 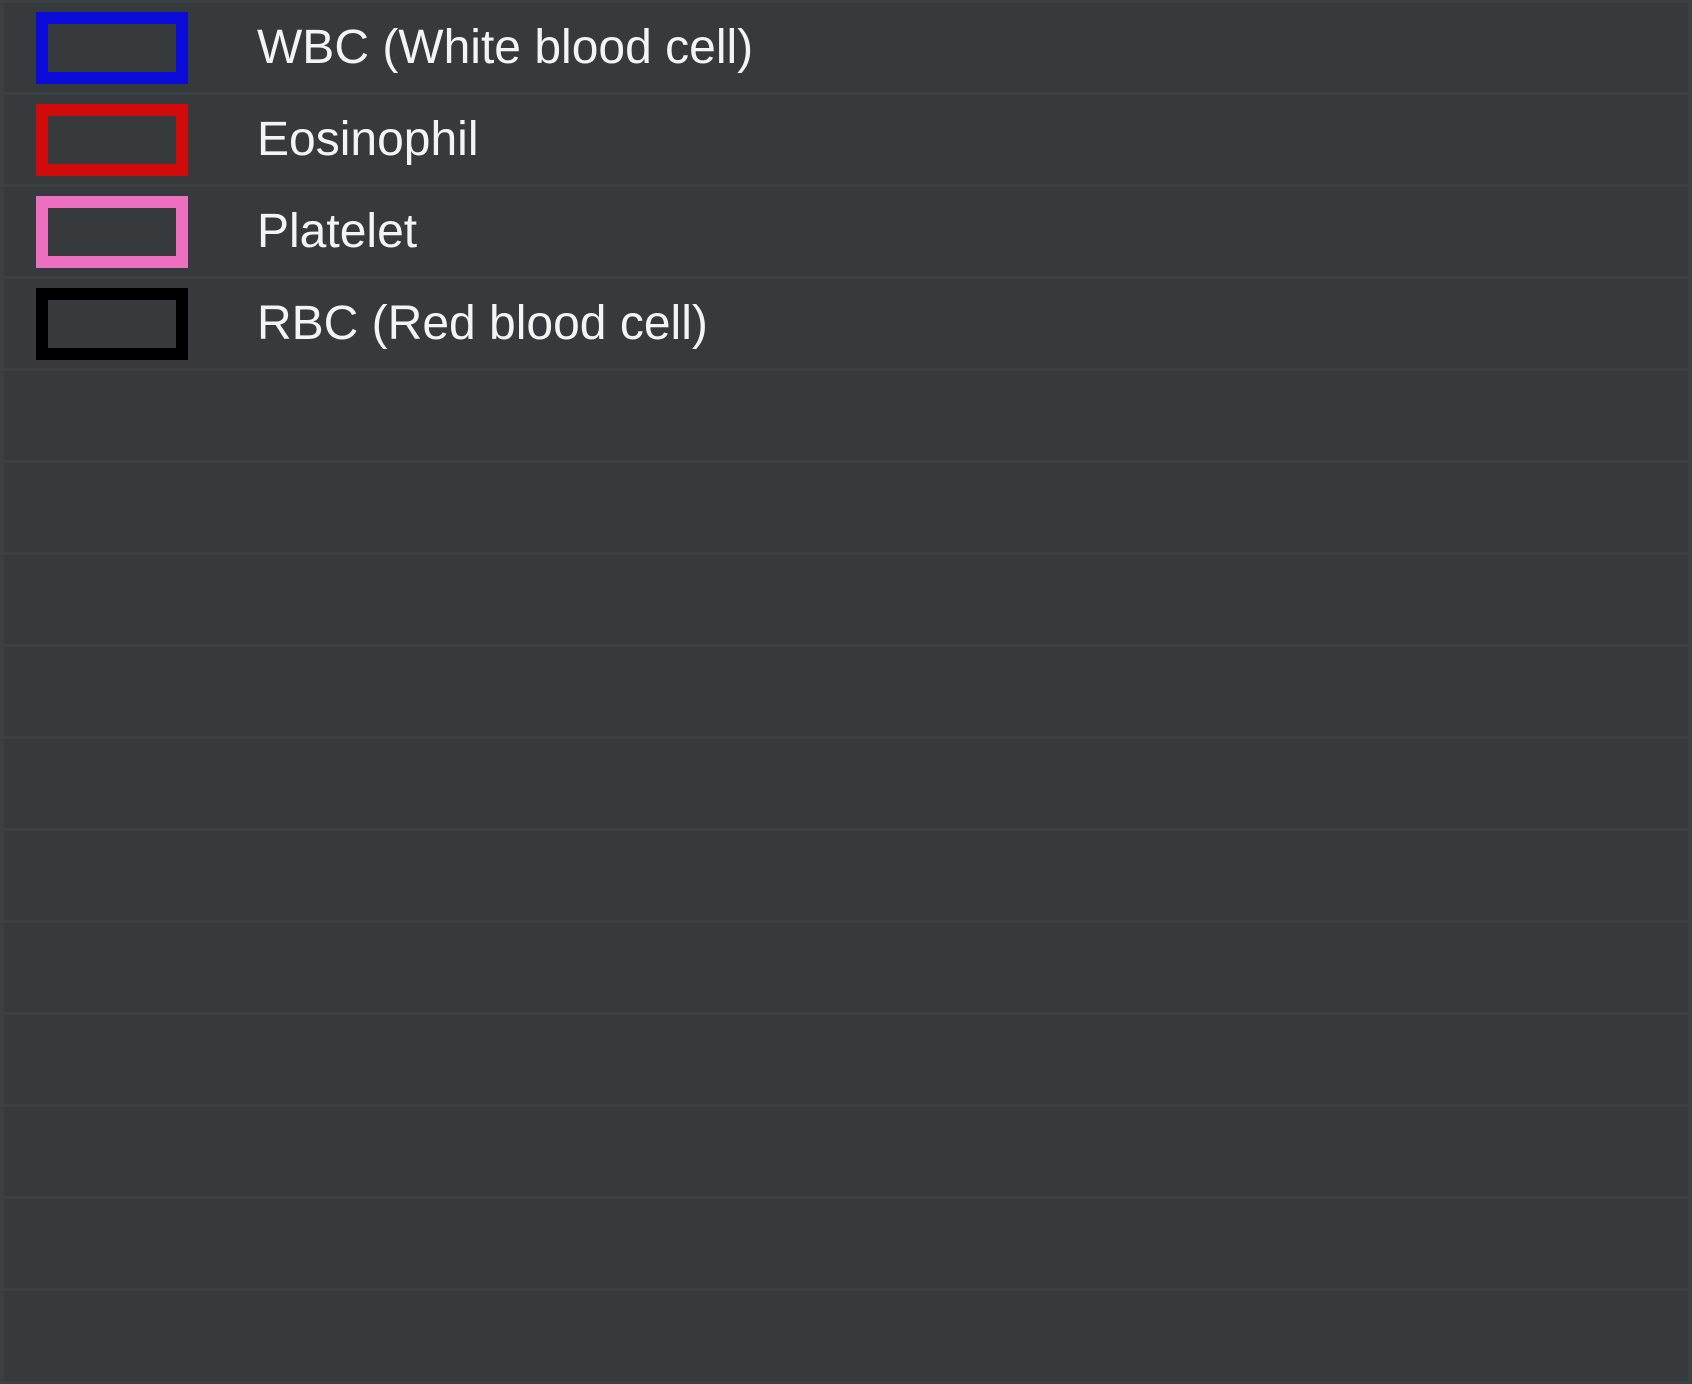 What do you see at coordinates (112, 324) in the screenshot?
I see `rbc-color-swatch` at bounding box center [112, 324].